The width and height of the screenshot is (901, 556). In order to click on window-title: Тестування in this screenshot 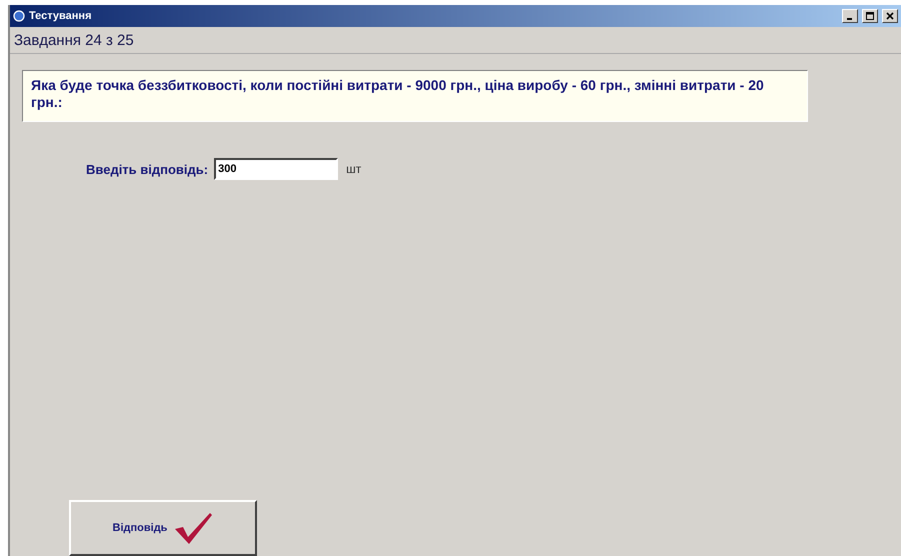, I will do `click(60, 16)`.